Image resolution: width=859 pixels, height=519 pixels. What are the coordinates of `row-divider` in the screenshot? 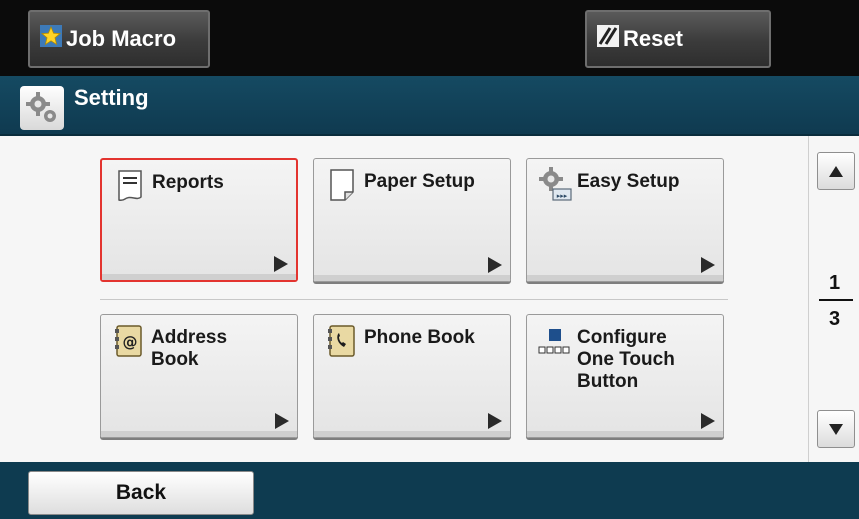 It's located at (414, 299).